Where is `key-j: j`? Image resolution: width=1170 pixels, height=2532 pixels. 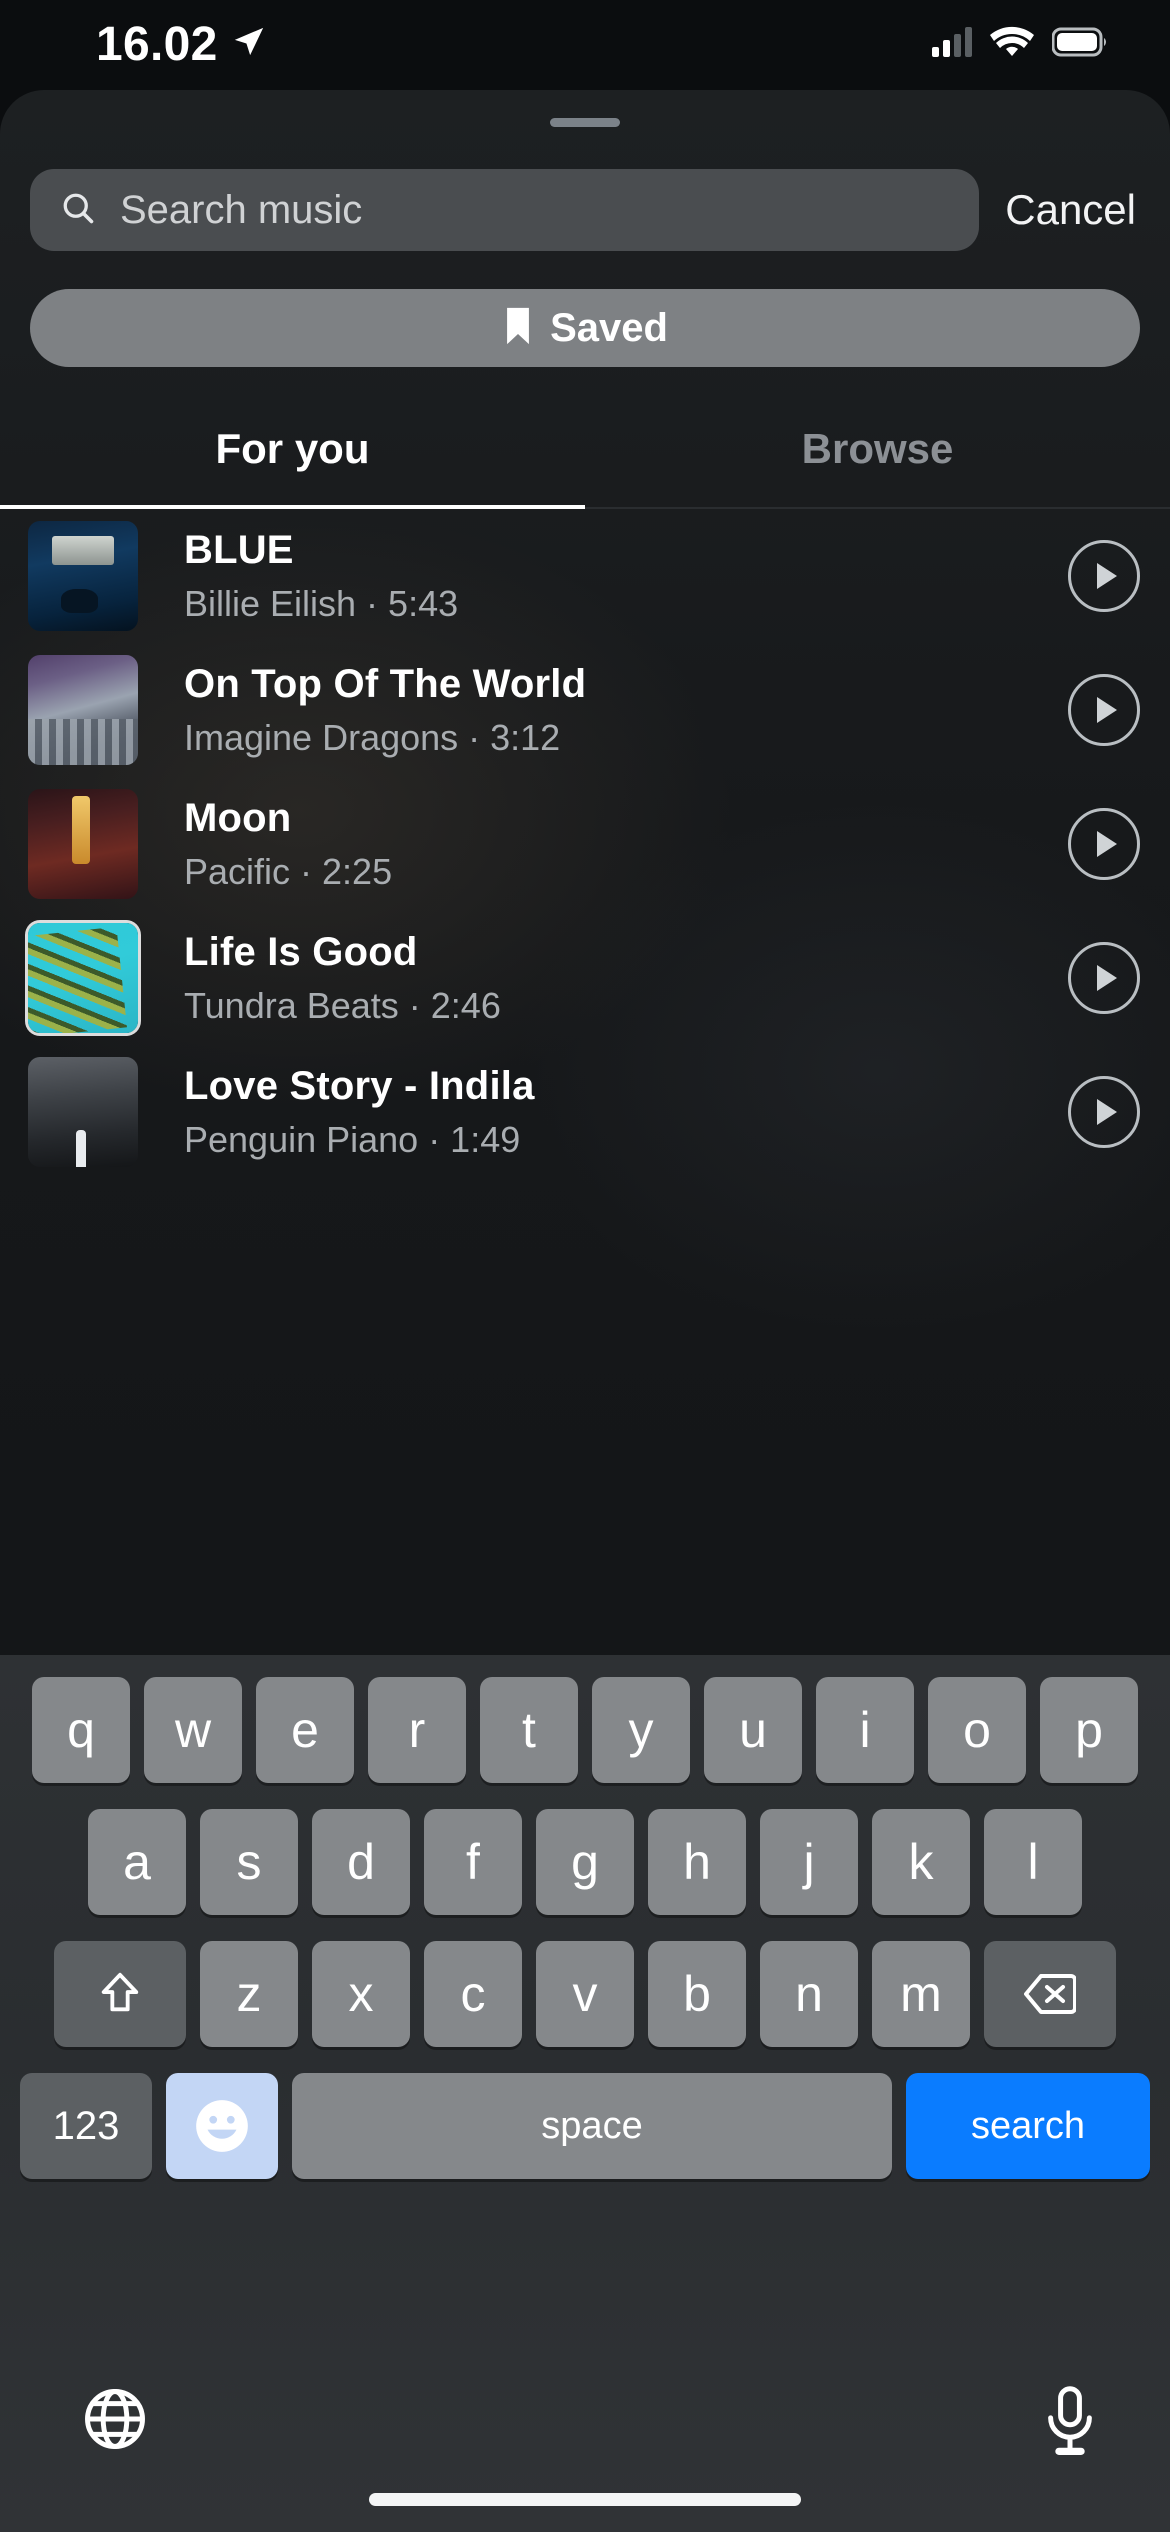
key-j: j is located at coordinates (809, 1862).